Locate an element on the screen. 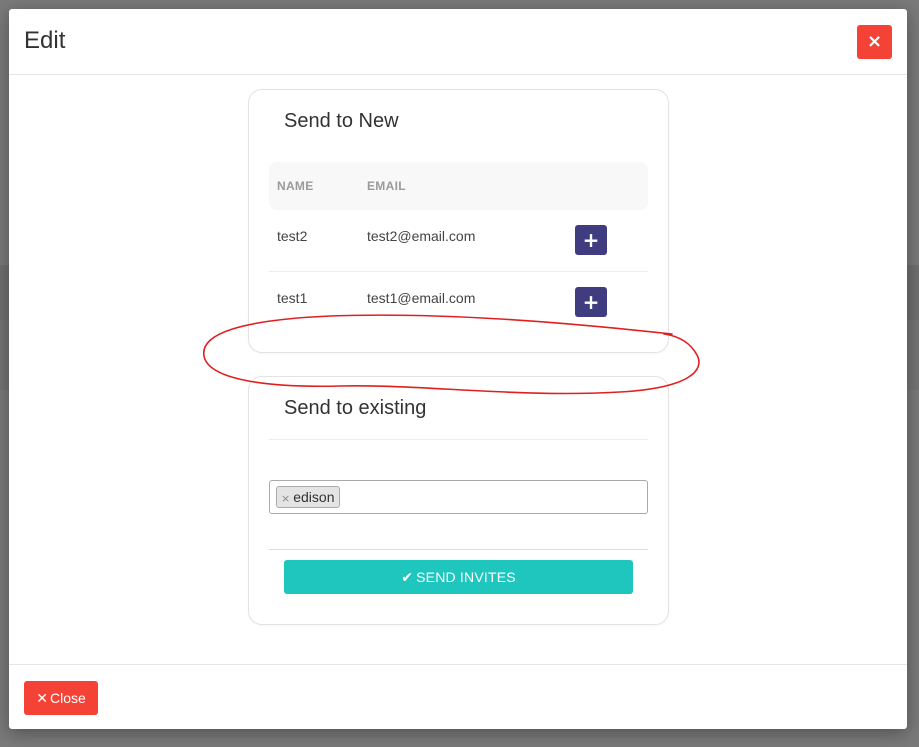 The image size is (919, 747). table-row: test1 test1@email.com + is located at coordinates (458, 302).